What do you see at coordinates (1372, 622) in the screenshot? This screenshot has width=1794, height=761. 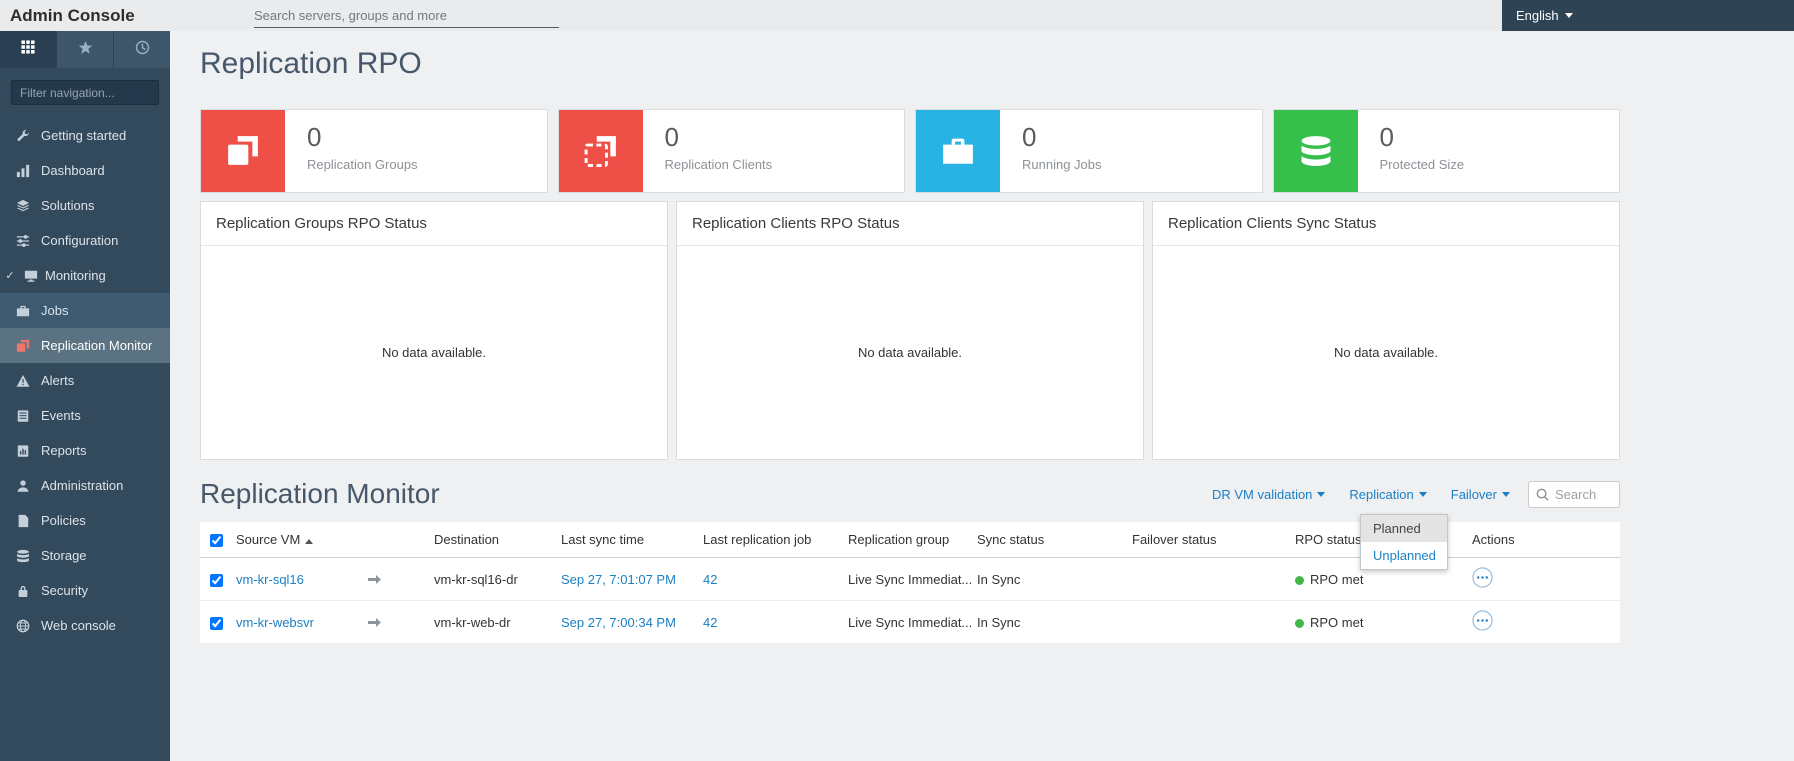 I see `rpo-status-cell: RPO met` at bounding box center [1372, 622].